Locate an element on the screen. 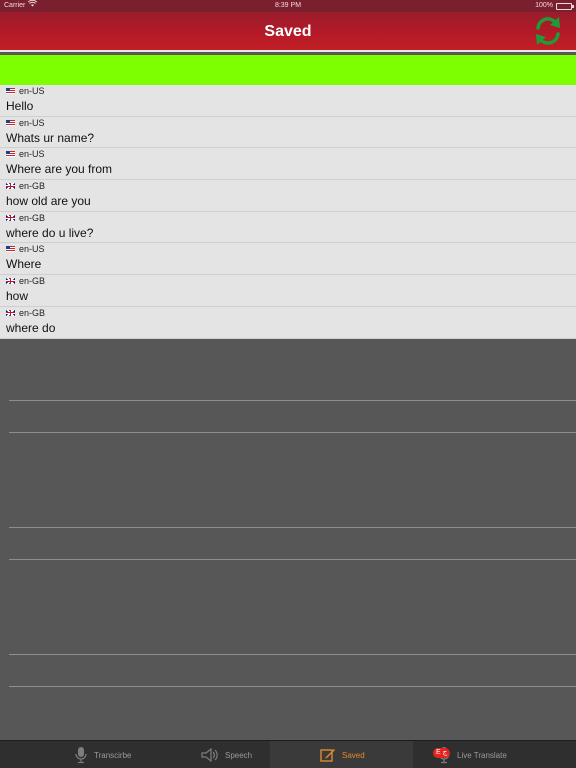  navigation-bar: Saved is located at coordinates (288, 32).